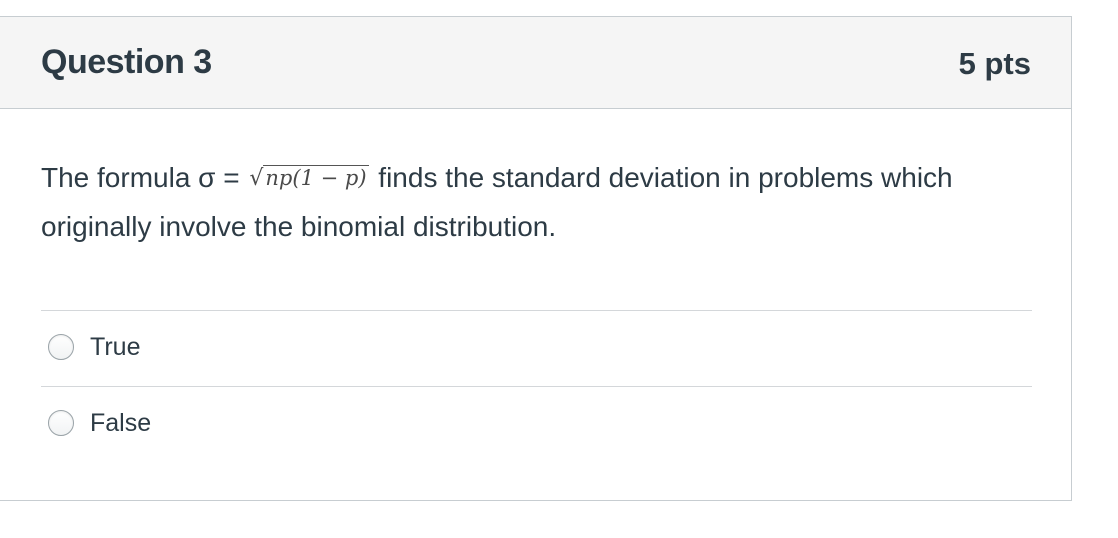 Image resolution: width=1118 pixels, height=538 pixels. Describe the element at coordinates (126, 62) in the screenshot. I see `question-title: Question 3` at that location.